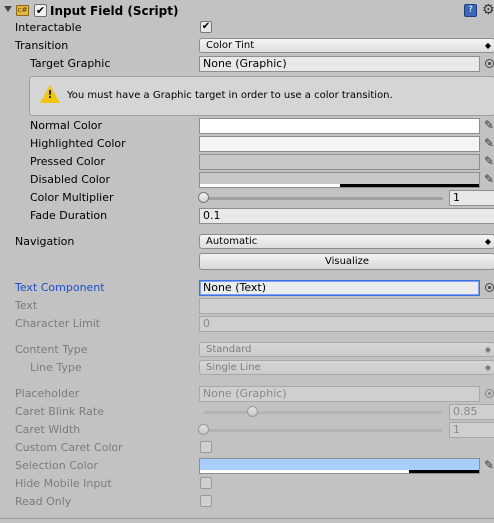 The width and height of the screenshot is (494, 523). Describe the element at coordinates (247, 28) in the screenshot. I see `interactable-row: Interactable ✔` at that location.